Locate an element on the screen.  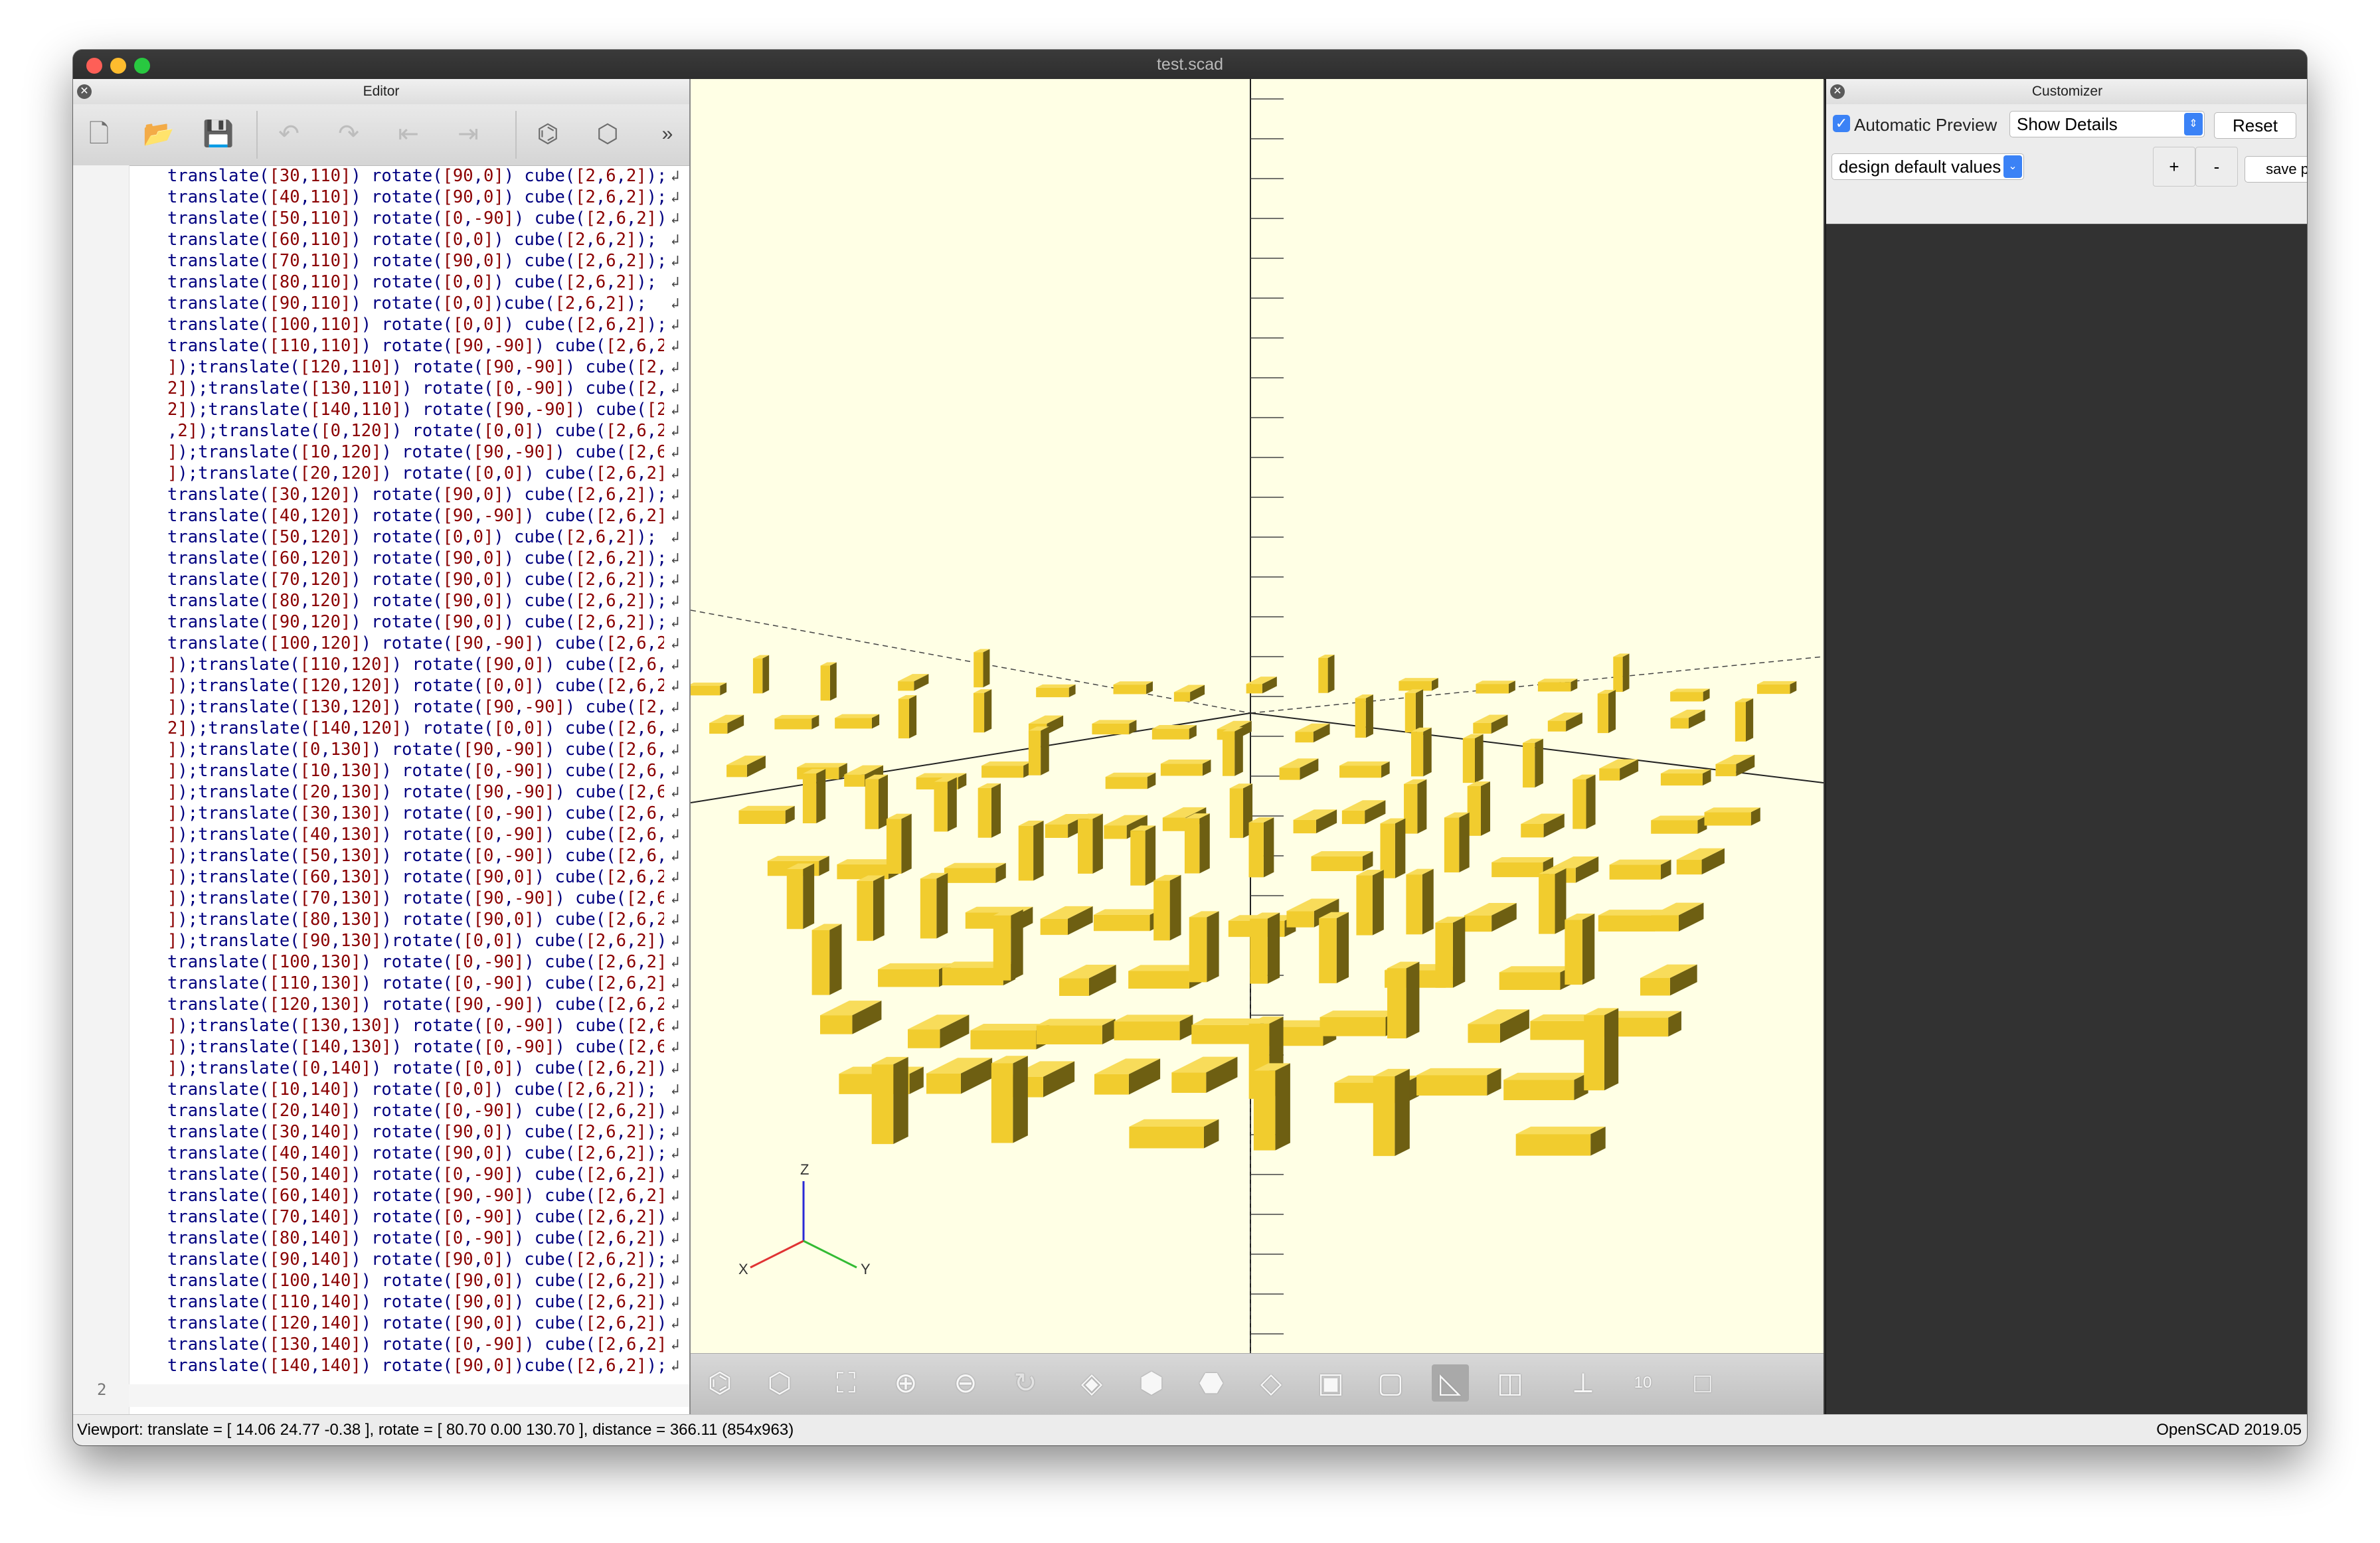
new-file-icon: 🗋 is located at coordinates (99, 134).